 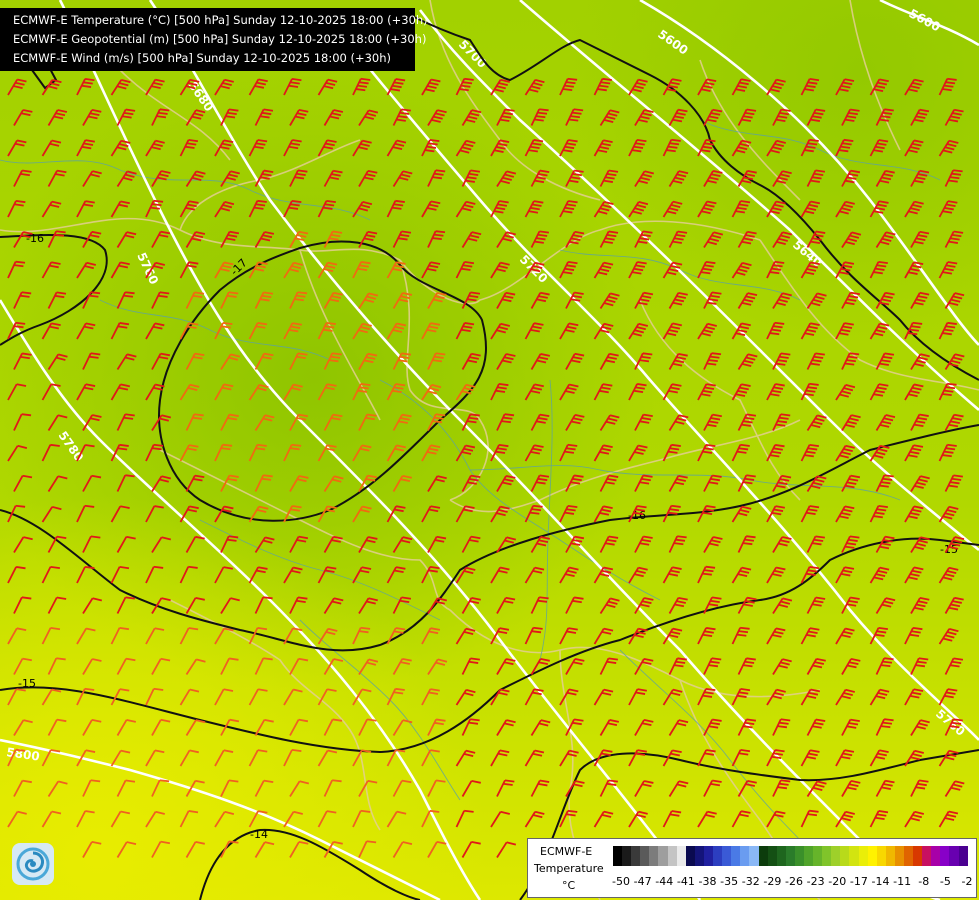 I want to click on legend-tick: -35, so click(x=729, y=881).